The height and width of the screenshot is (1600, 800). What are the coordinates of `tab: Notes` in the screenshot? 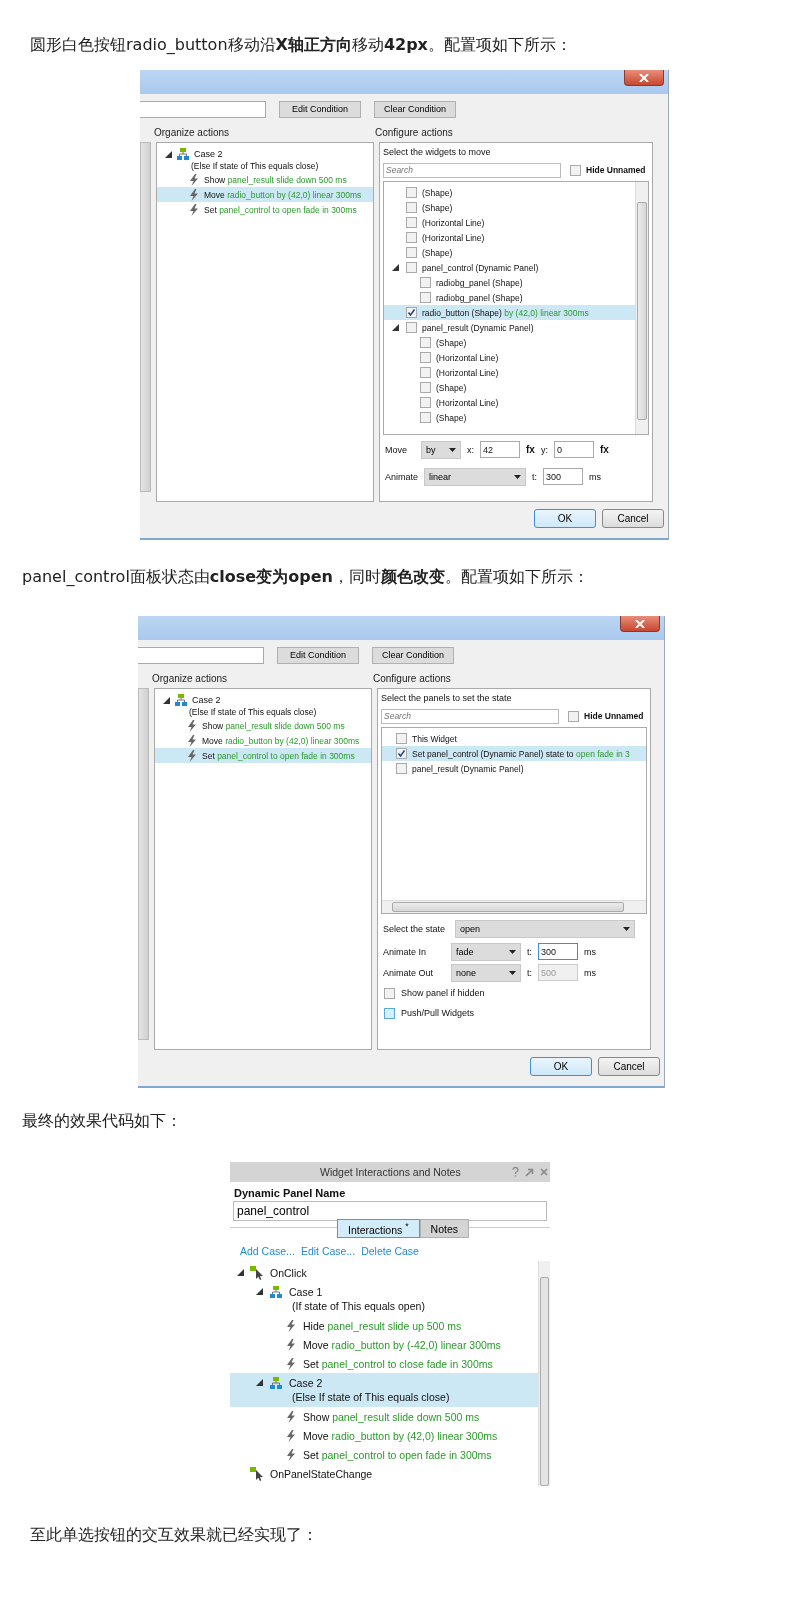 It's located at (444, 1228).